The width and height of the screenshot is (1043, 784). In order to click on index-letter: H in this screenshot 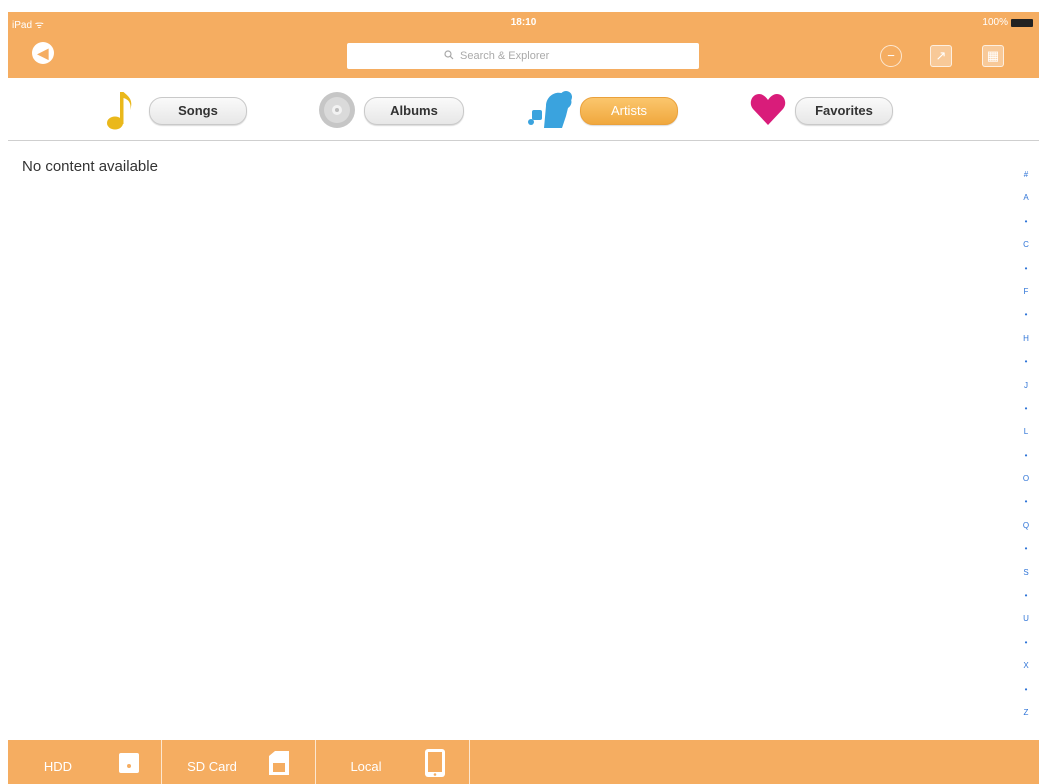, I will do `click(1026, 338)`.